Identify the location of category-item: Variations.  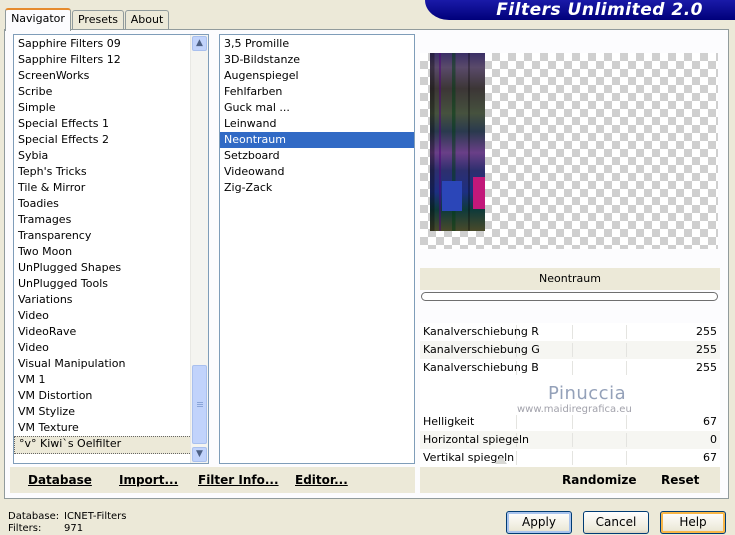
(111, 300).